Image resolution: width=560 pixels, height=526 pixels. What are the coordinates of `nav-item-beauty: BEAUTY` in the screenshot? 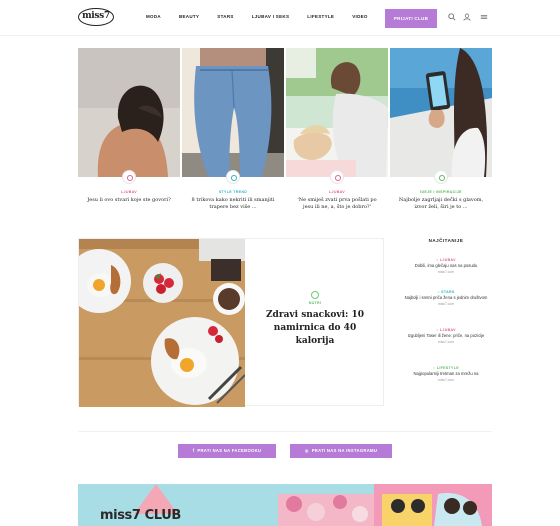 It's located at (189, 16).